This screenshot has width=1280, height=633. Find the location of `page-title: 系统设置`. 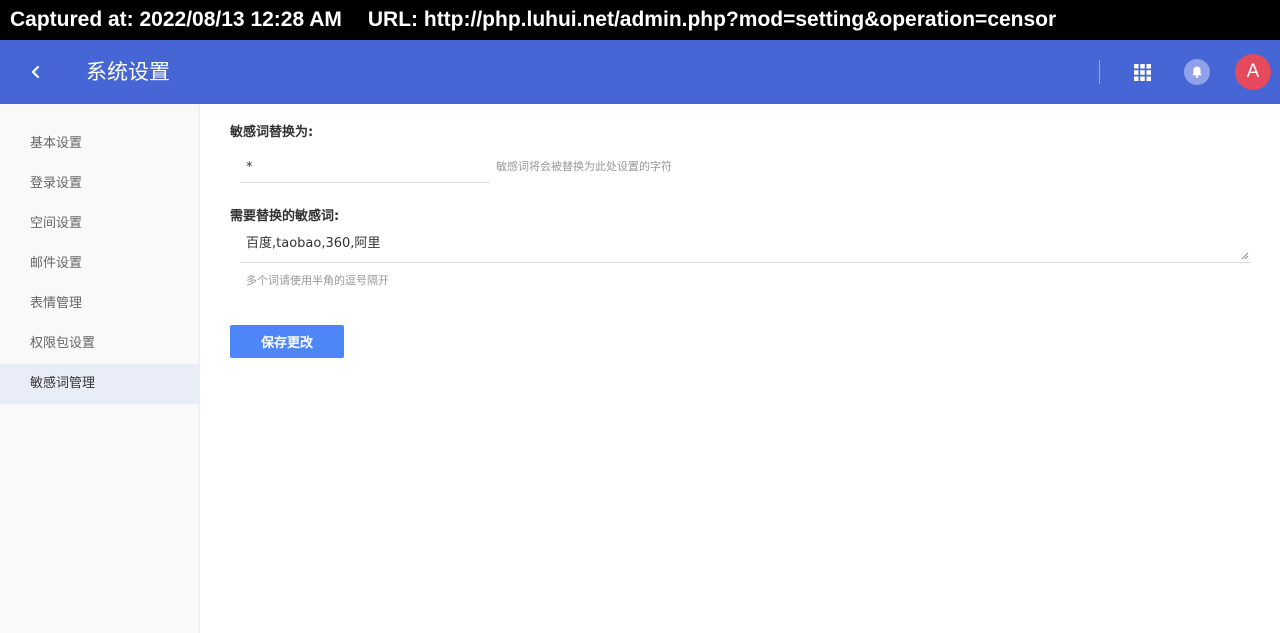

page-title: 系统设置 is located at coordinates (128, 72).